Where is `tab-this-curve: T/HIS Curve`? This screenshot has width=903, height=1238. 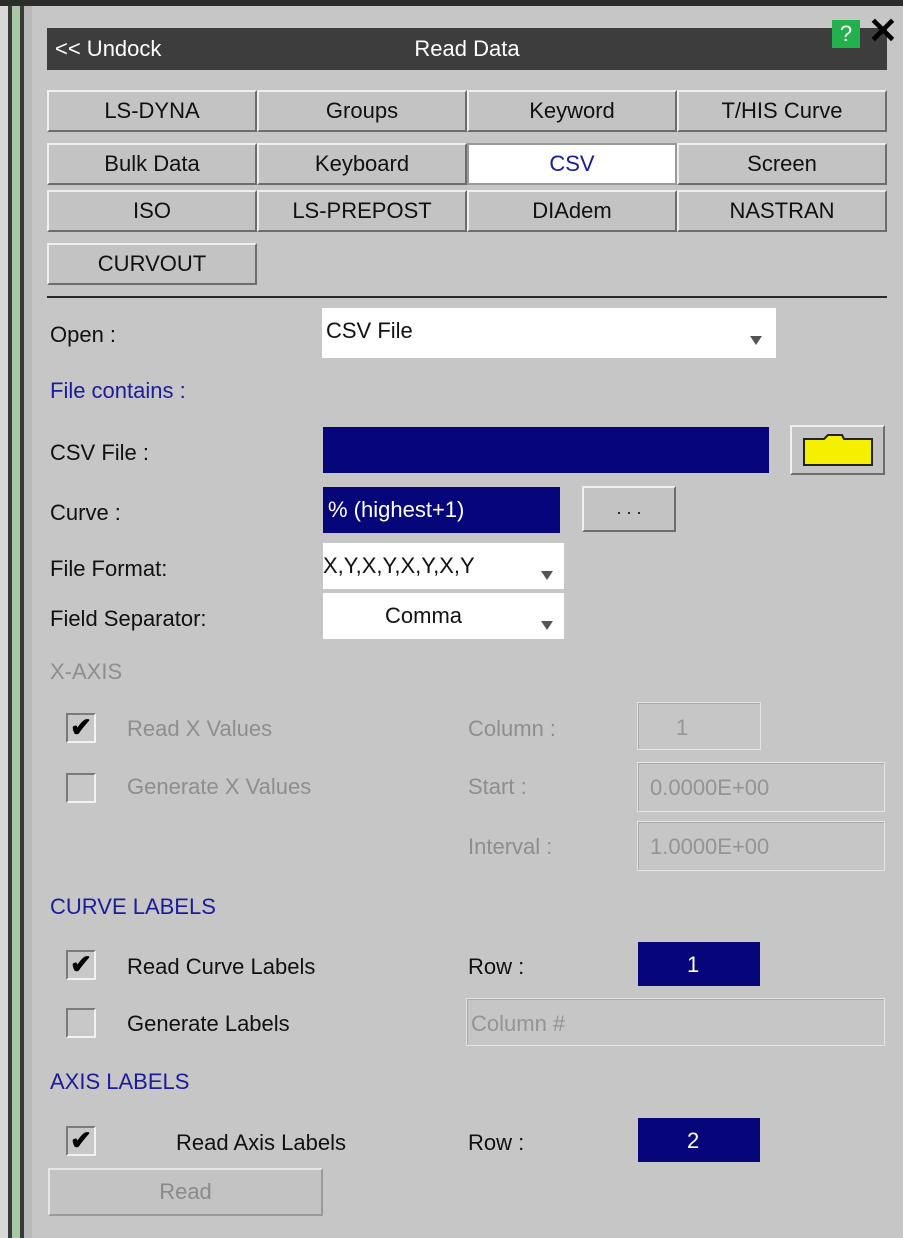
tab-this-curve: T/HIS Curve is located at coordinates (782, 111).